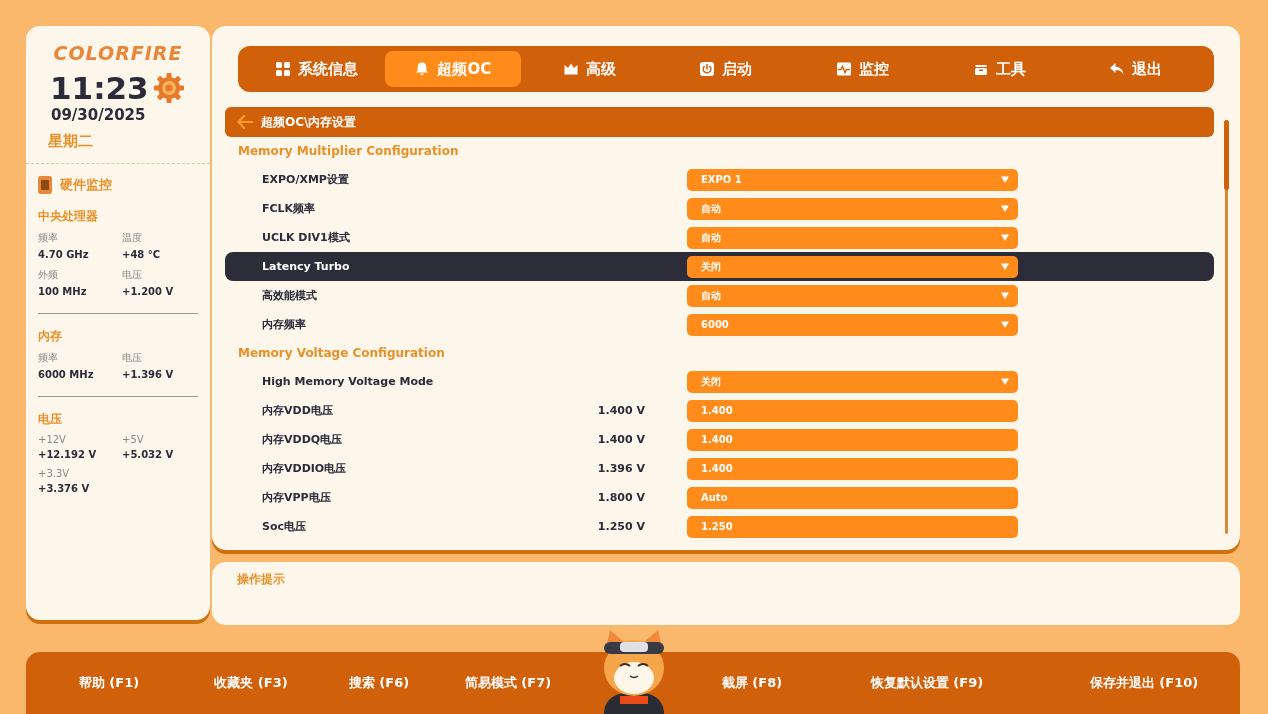 The width and height of the screenshot is (1268, 714). Describe the element at coordinates (50, 419) in the screenshot. I see `group-title: 电压` at that location.